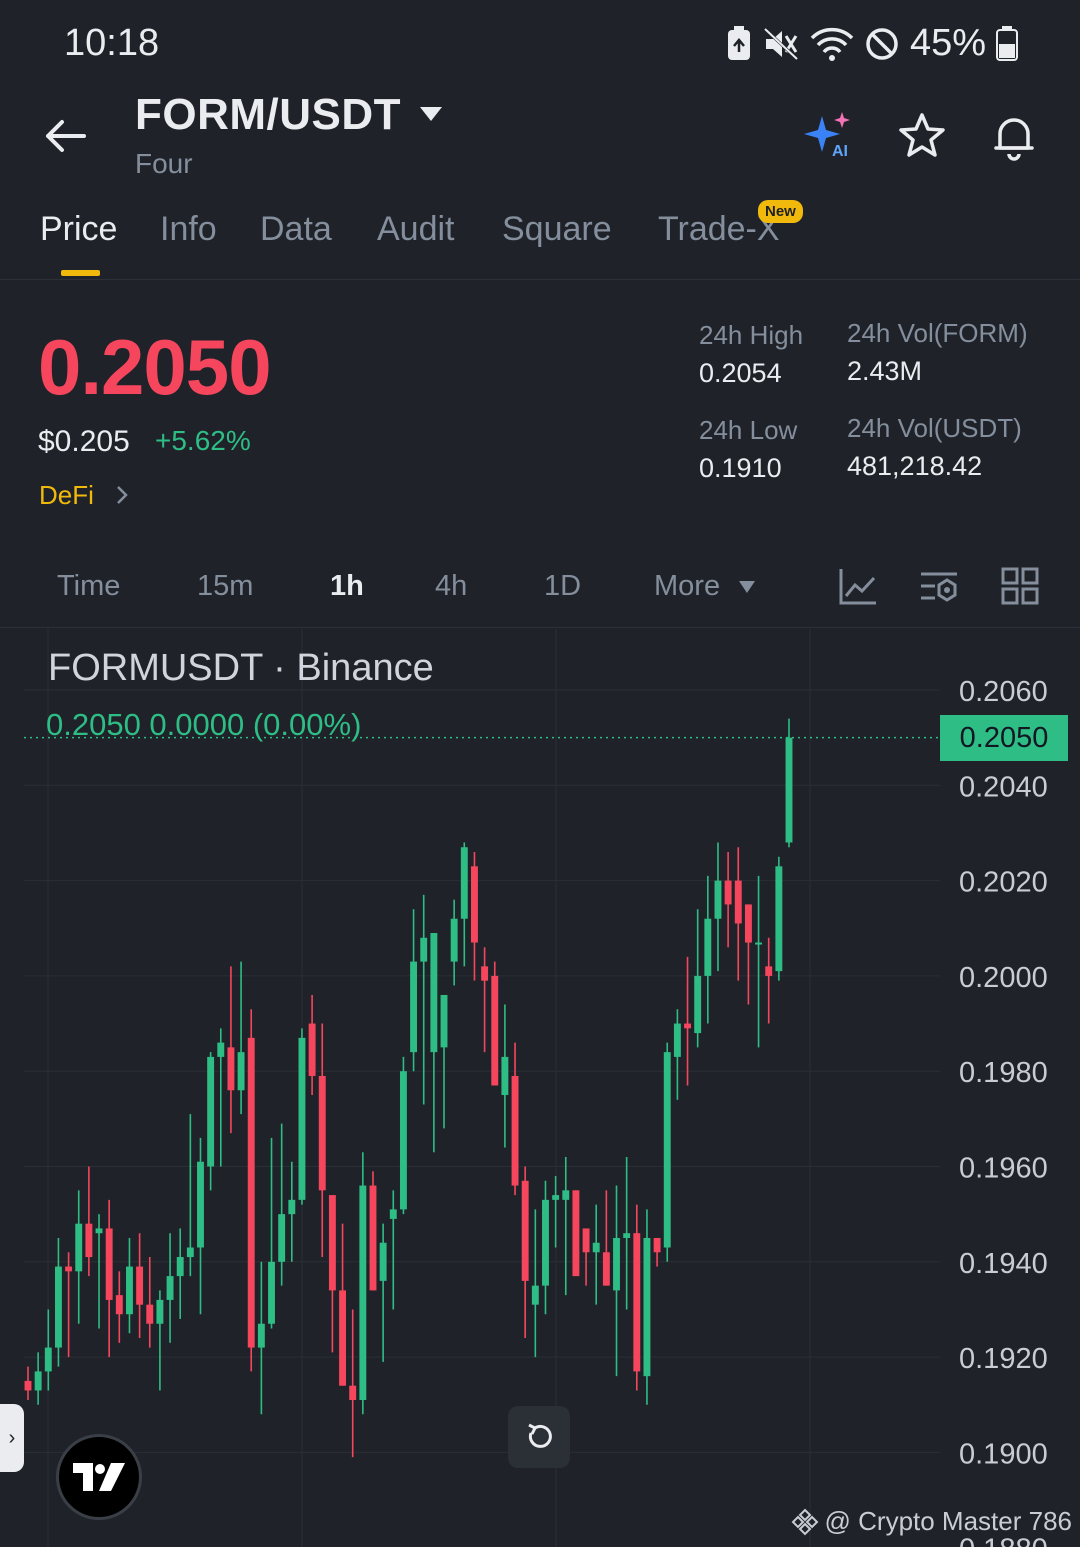  Describe the element at coordinates (934, 428) in the screenshot. I see `vol-quote-label: 24h Vol(USDT)` at that location.